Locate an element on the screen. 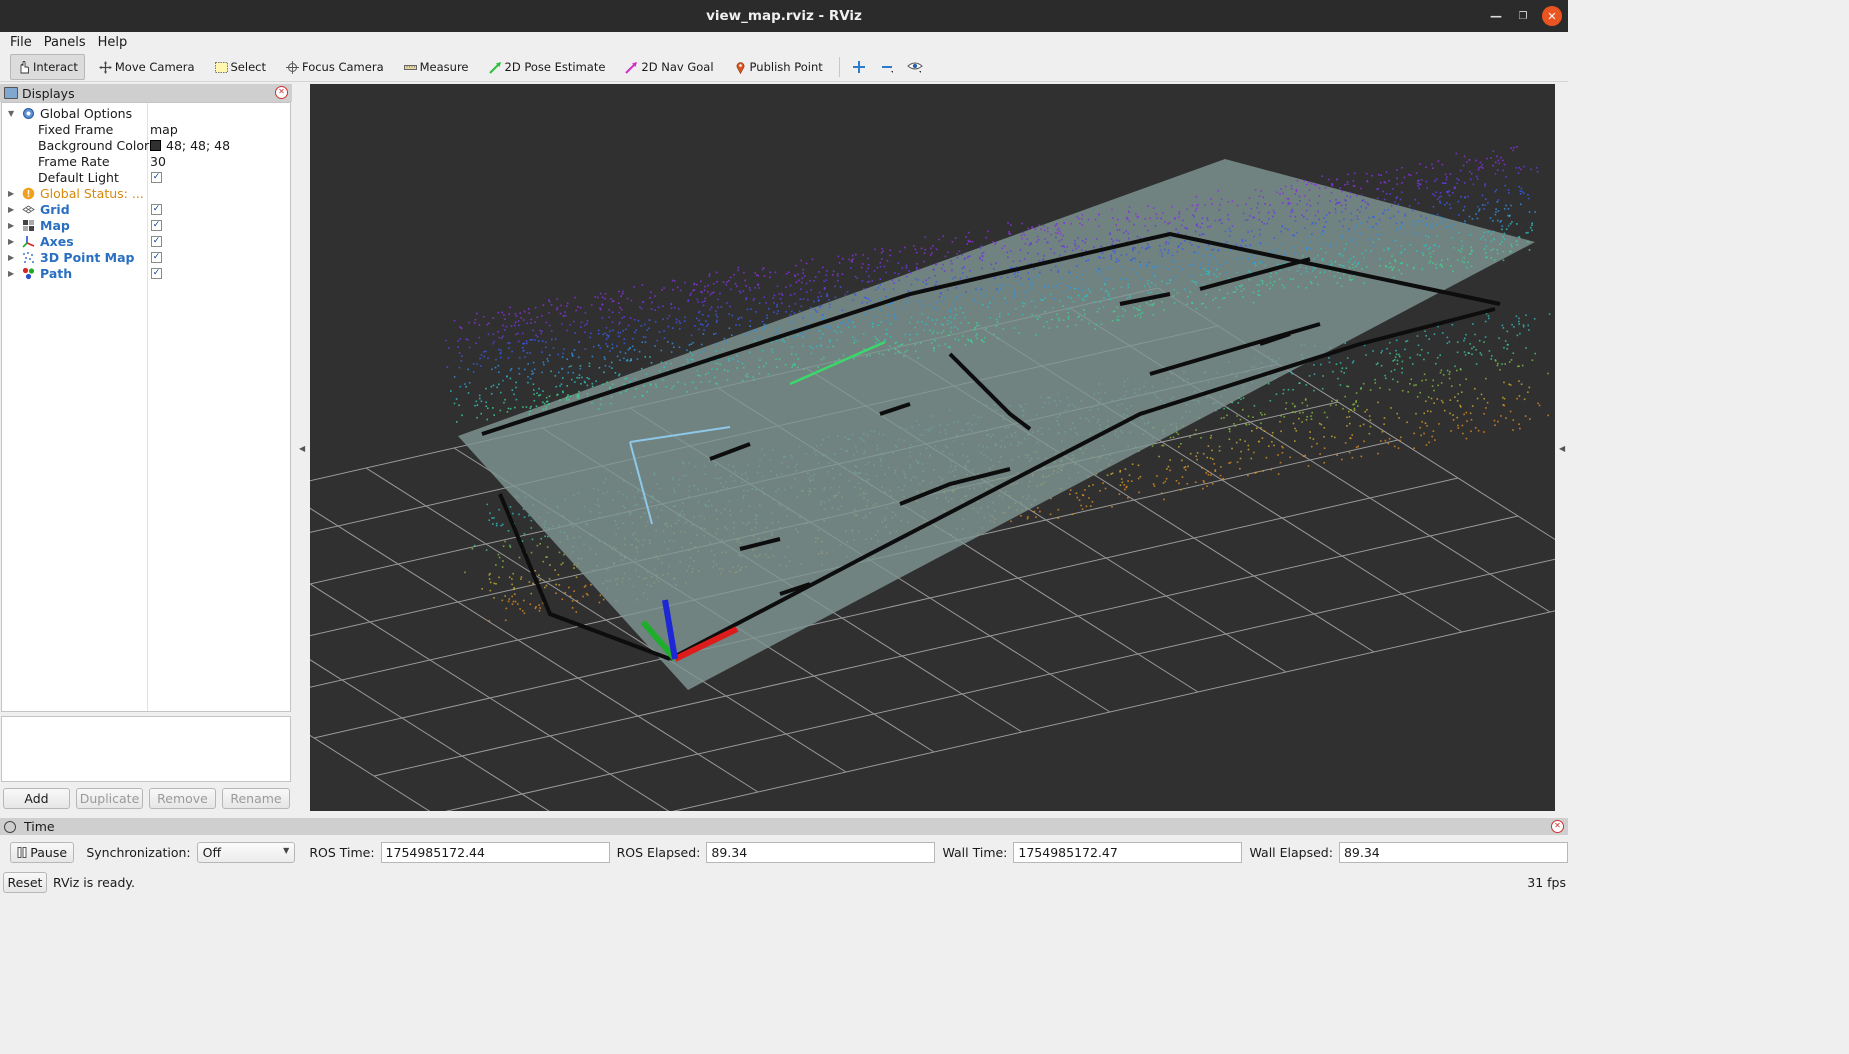 The height and width of the screenshot is (1054, 1849). green-arrow-icon is located at coordinates (495, 67).